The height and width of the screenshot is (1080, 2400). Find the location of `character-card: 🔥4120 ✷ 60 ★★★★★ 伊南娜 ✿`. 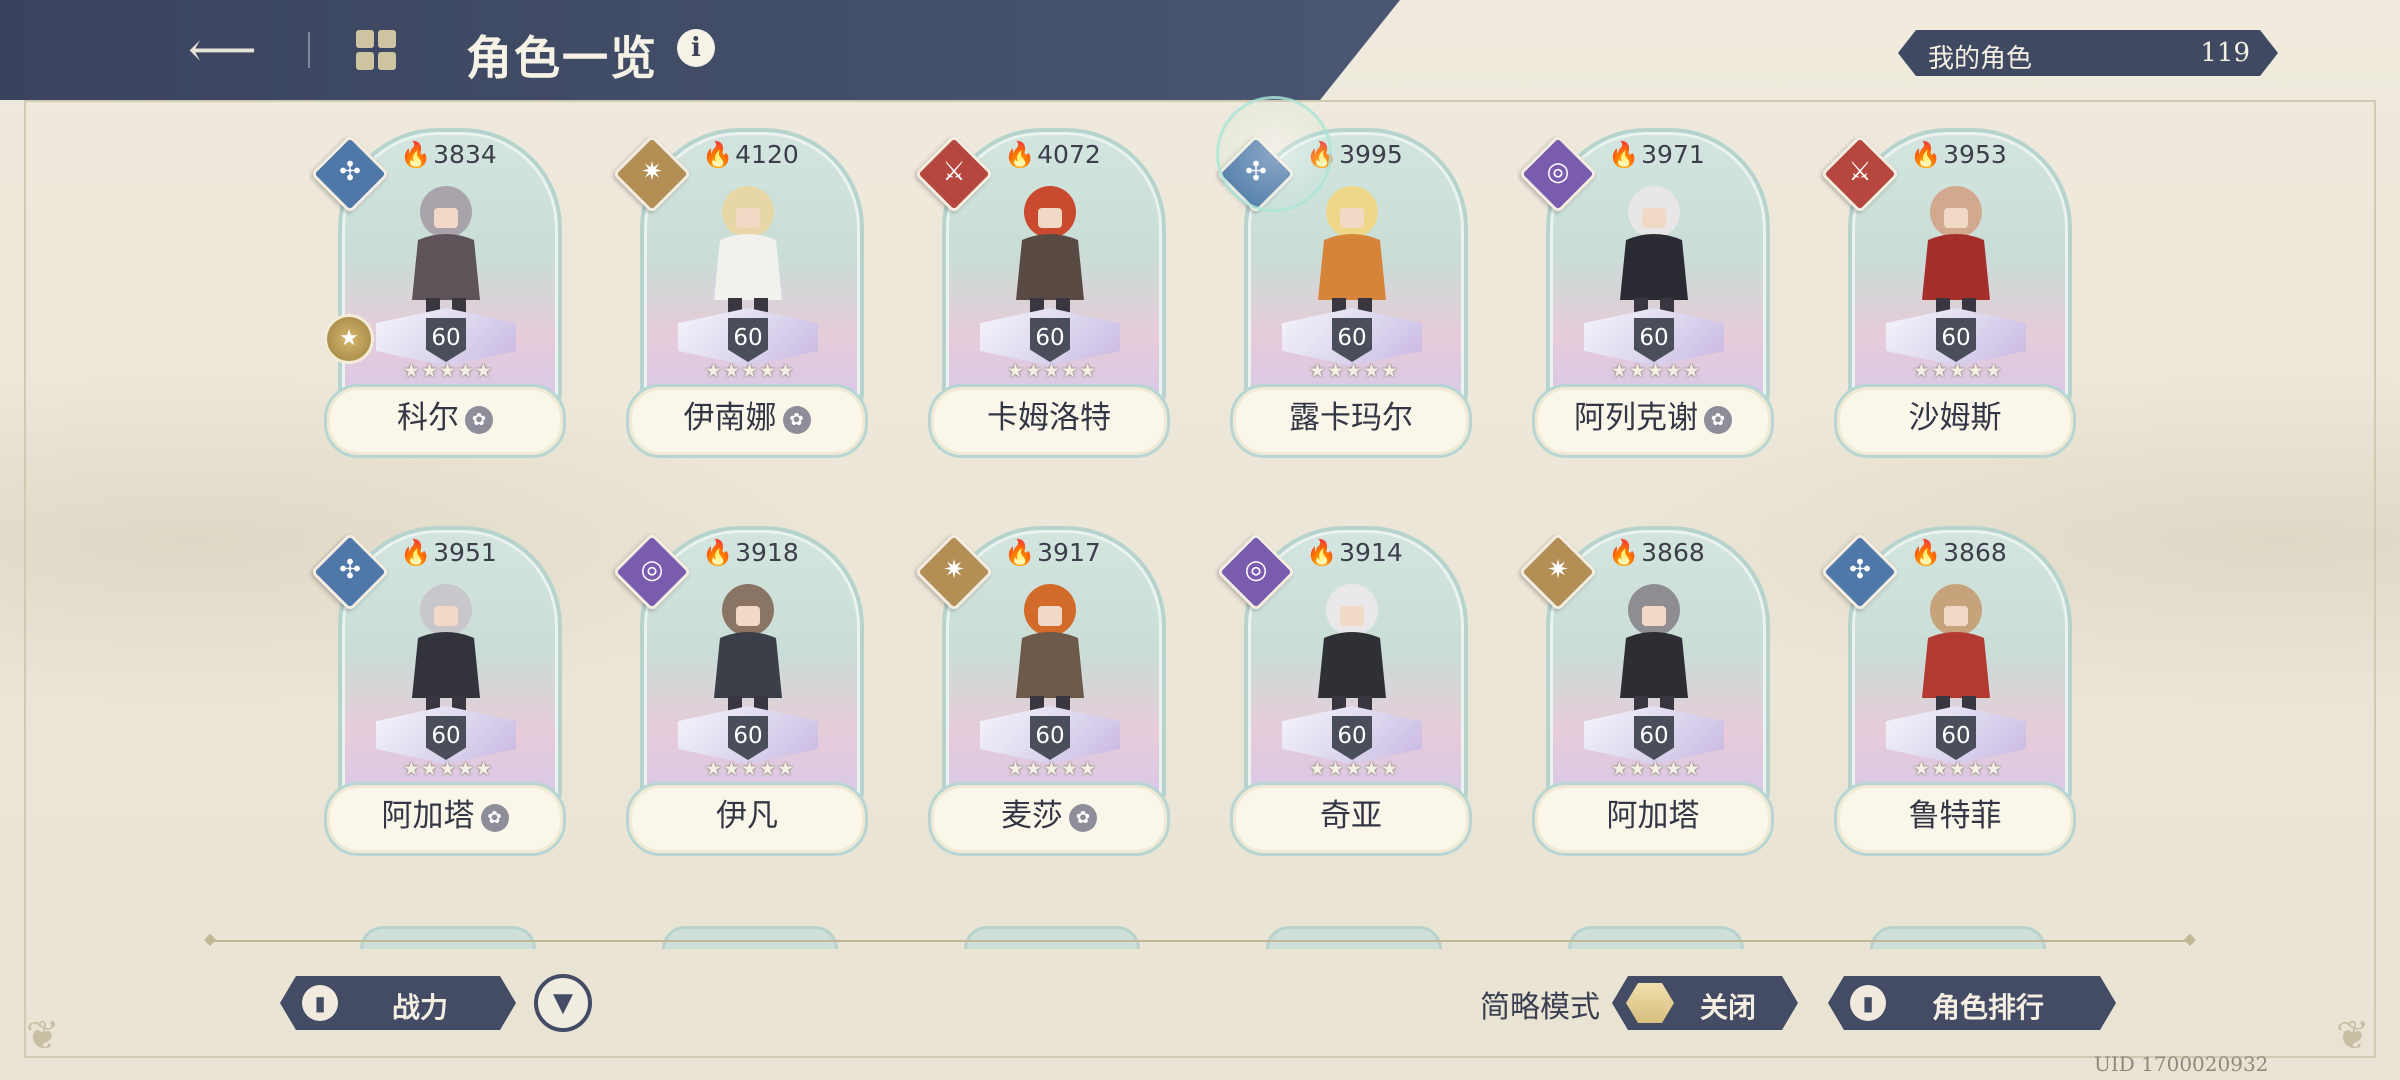

character-card: 🔥4120 ✷ 60 ★★★★★ 伊南娜 ✿ is located at coordinates (740, 290).